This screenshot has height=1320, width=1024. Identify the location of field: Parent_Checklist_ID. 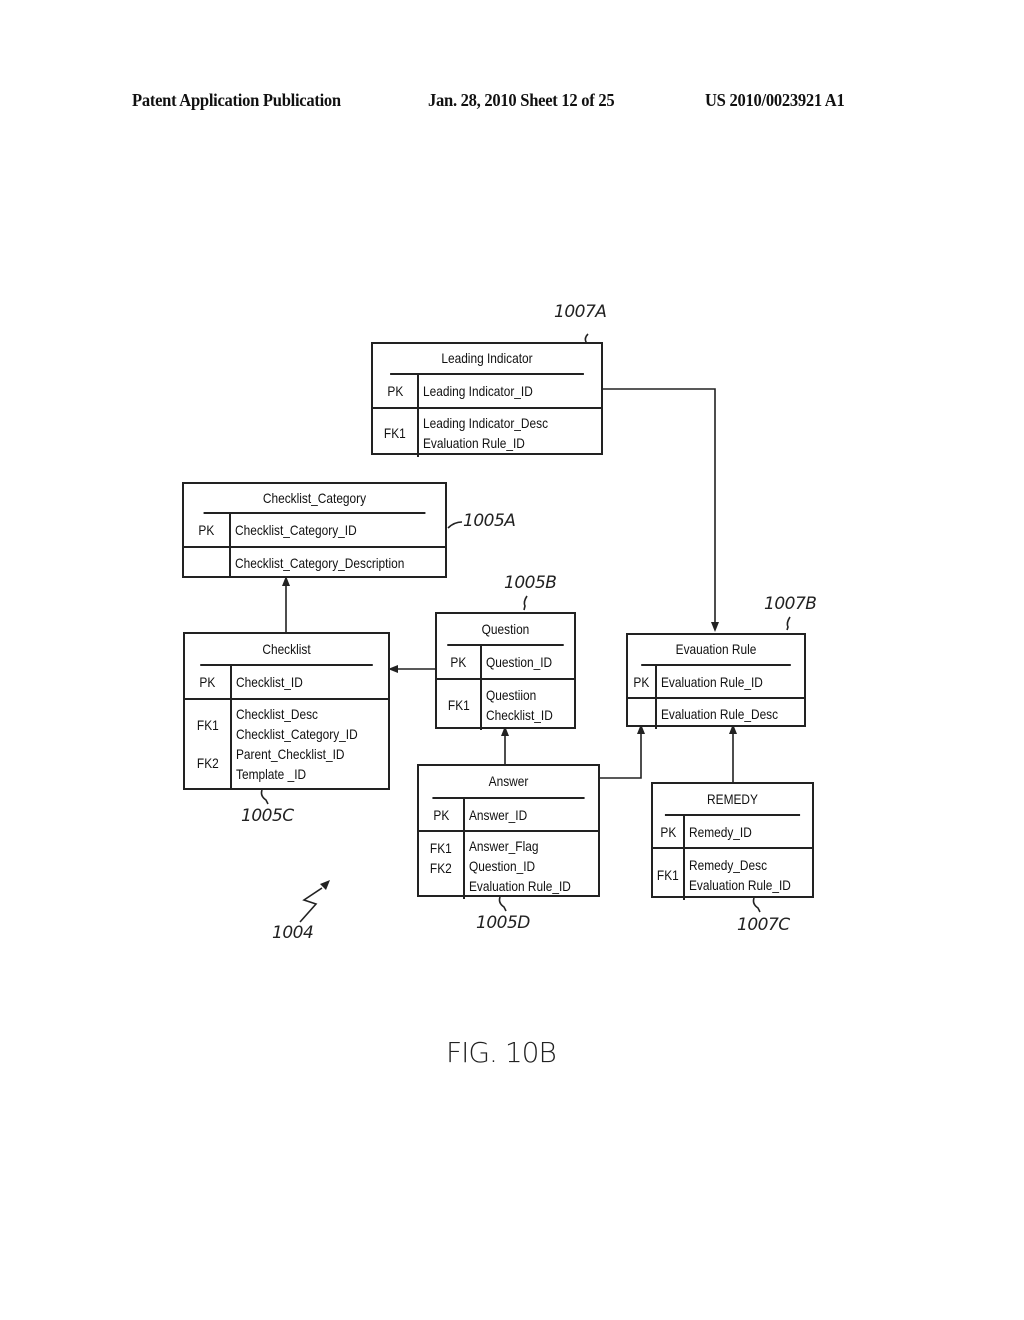
(290, 754).